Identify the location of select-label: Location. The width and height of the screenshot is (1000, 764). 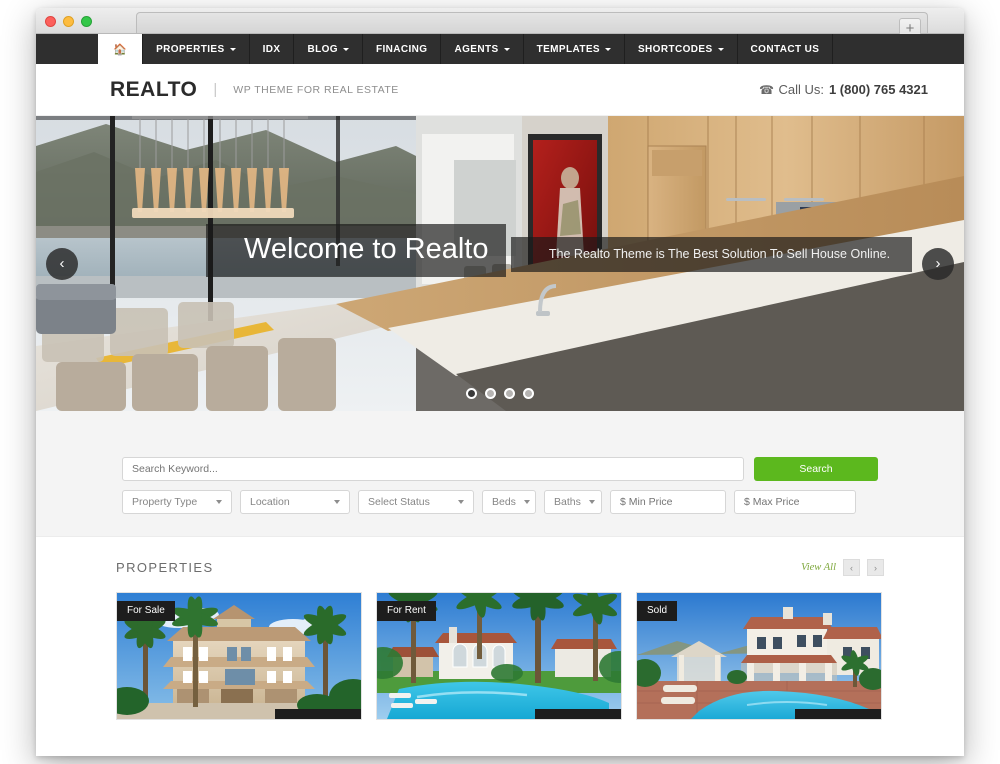
(270, 502).